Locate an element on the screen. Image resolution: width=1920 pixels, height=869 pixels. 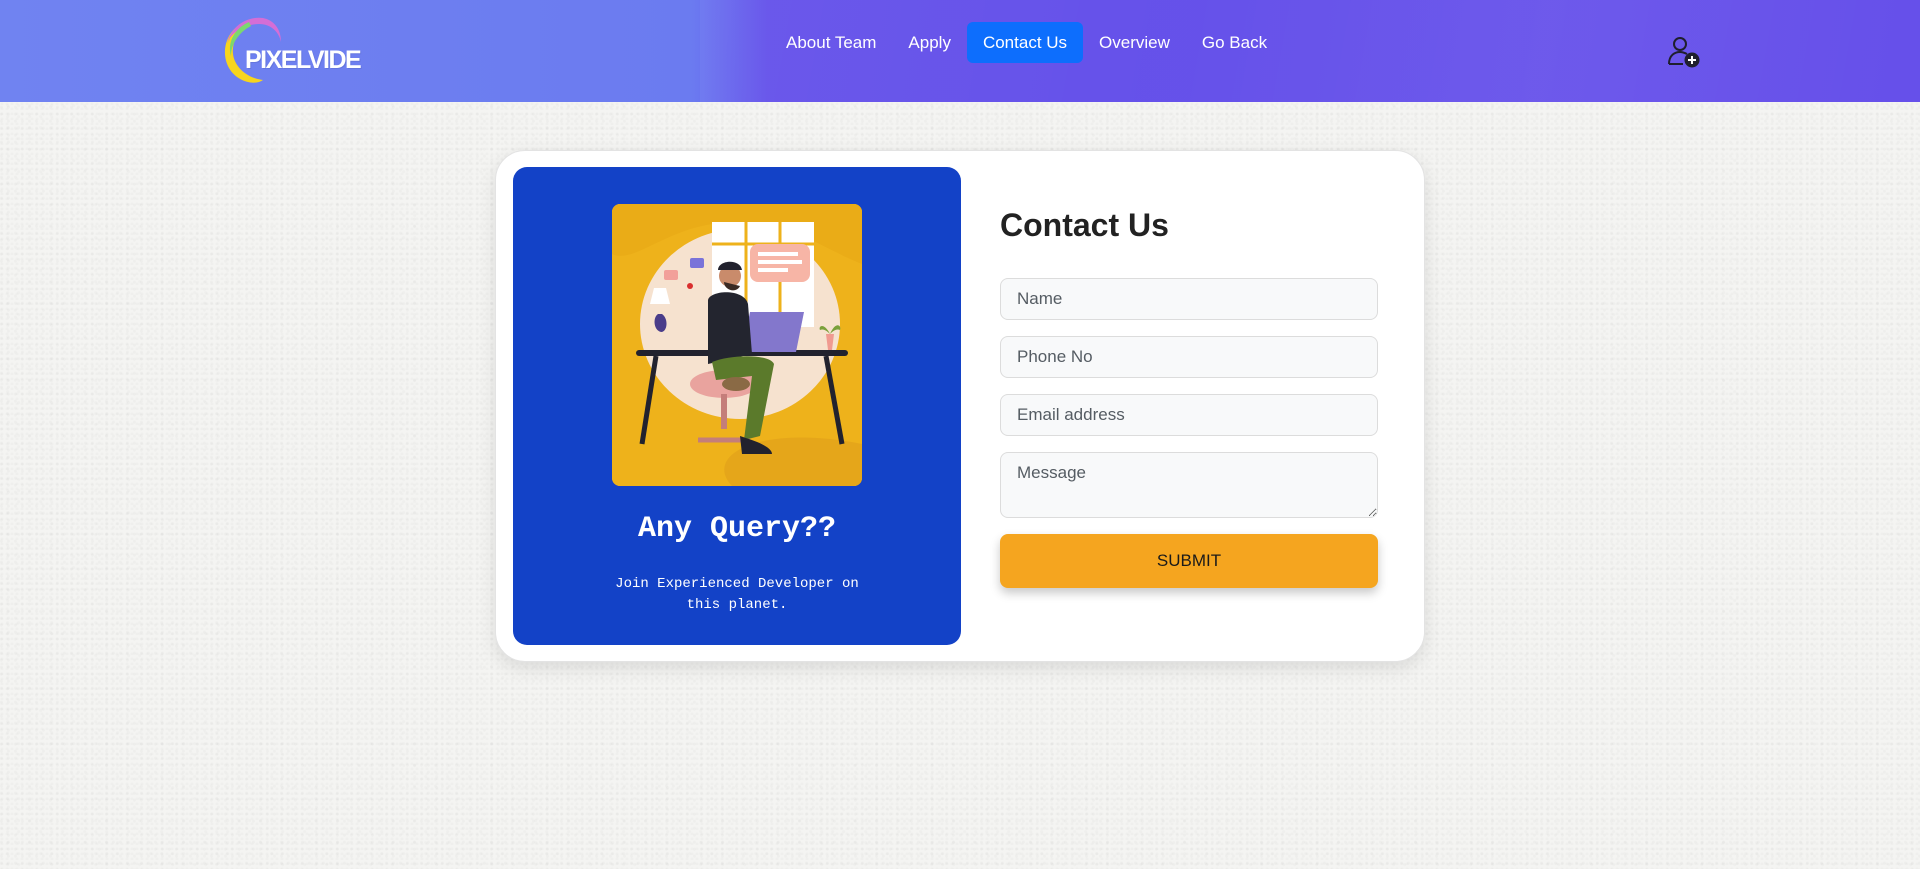
logo-text: PIXELVIDE is located at coordinates (303, 60).